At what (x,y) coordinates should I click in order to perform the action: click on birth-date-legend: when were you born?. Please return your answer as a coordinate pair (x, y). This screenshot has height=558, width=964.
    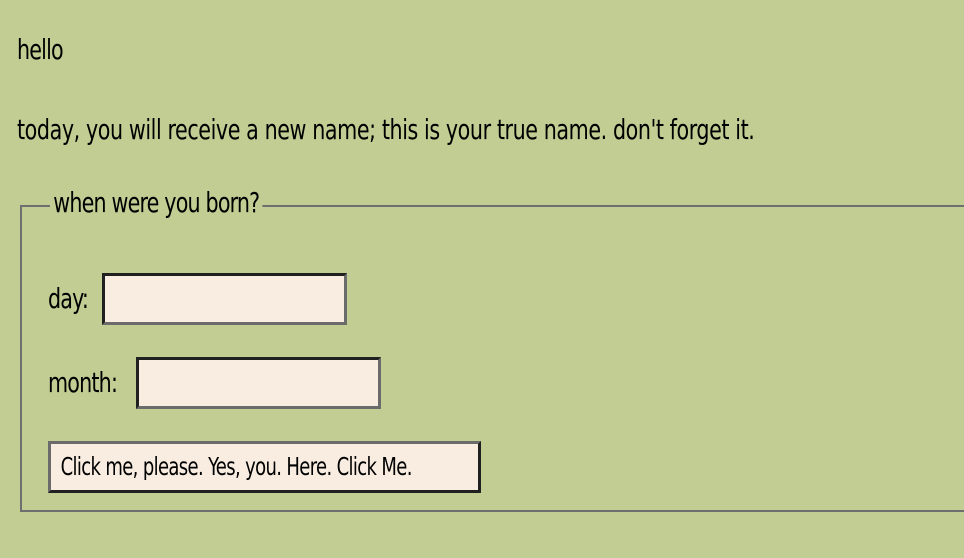
    Looking at the image, I should click on (156, 203).